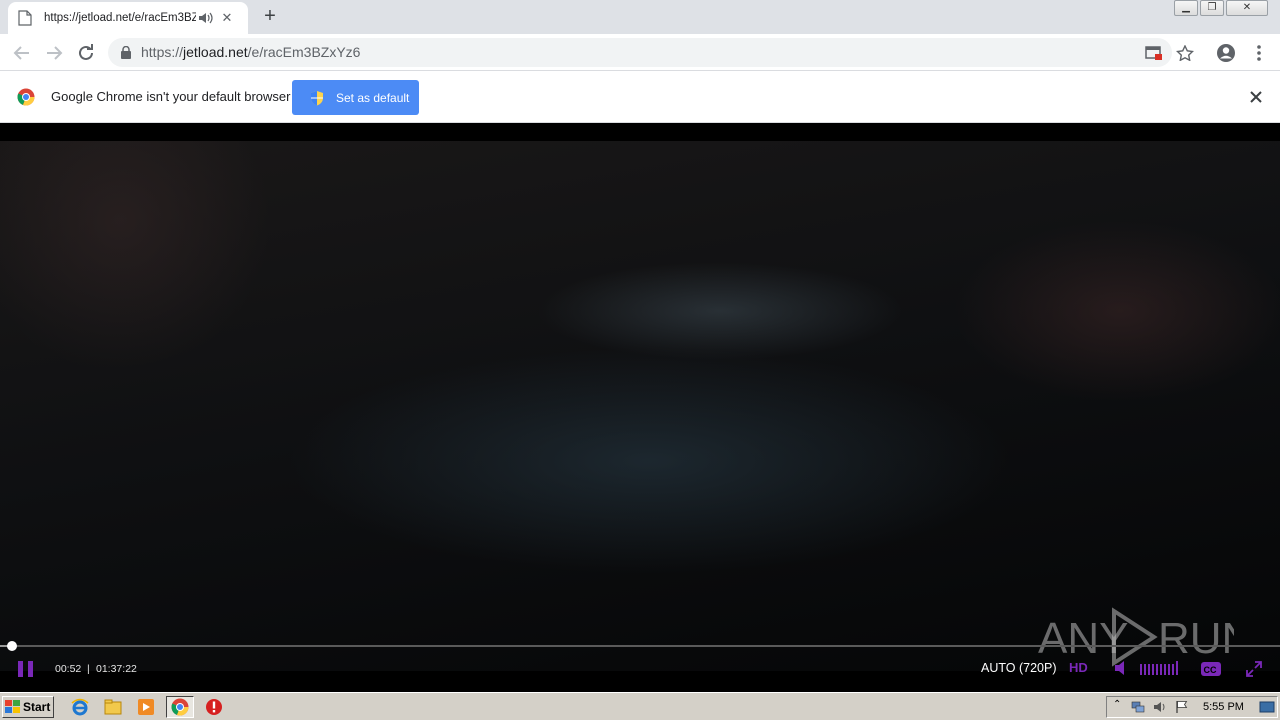 This screenshot has width=1280, height=720. Describe the element at coordinates (1078, 667) in the screenshot. I see `hd-badge: HD` at that location.